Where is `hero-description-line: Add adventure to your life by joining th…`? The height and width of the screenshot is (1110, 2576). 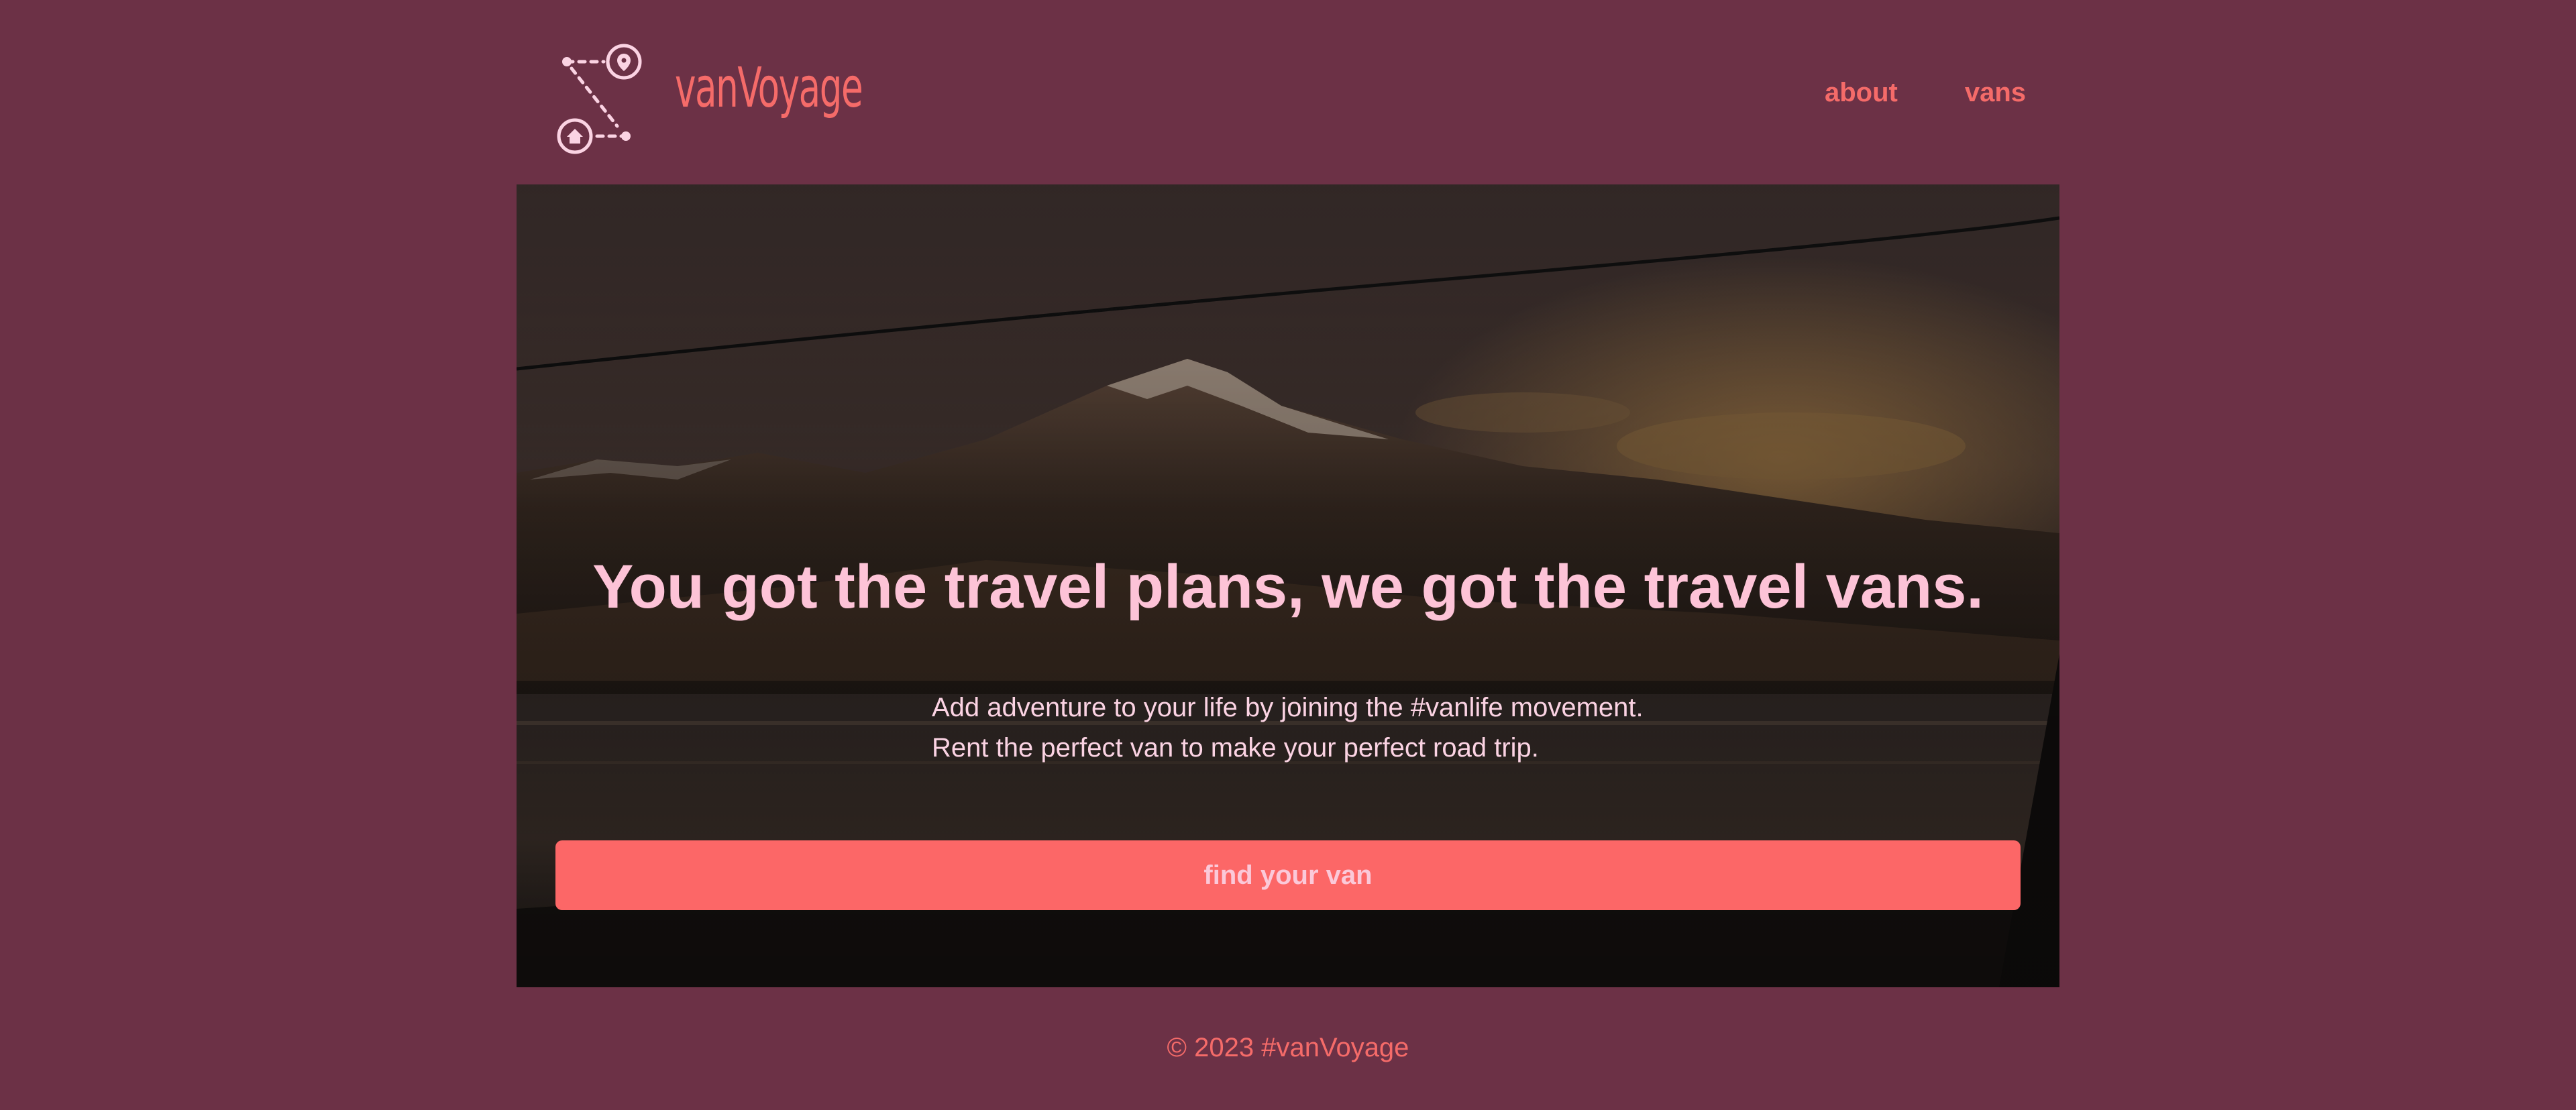
hero-description-line: Add adventure to your life by joining th… is located at coordinates (1288, 707).